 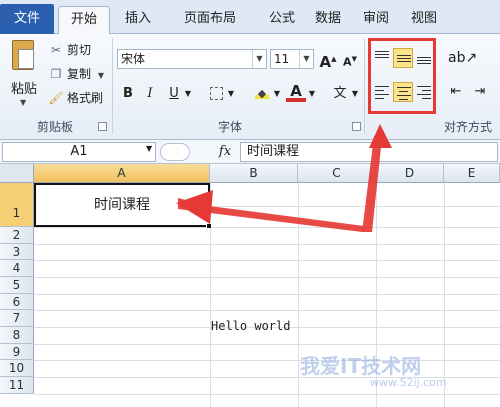 I want to click on paste-label: 粘贴, so click(x=23, y=89).